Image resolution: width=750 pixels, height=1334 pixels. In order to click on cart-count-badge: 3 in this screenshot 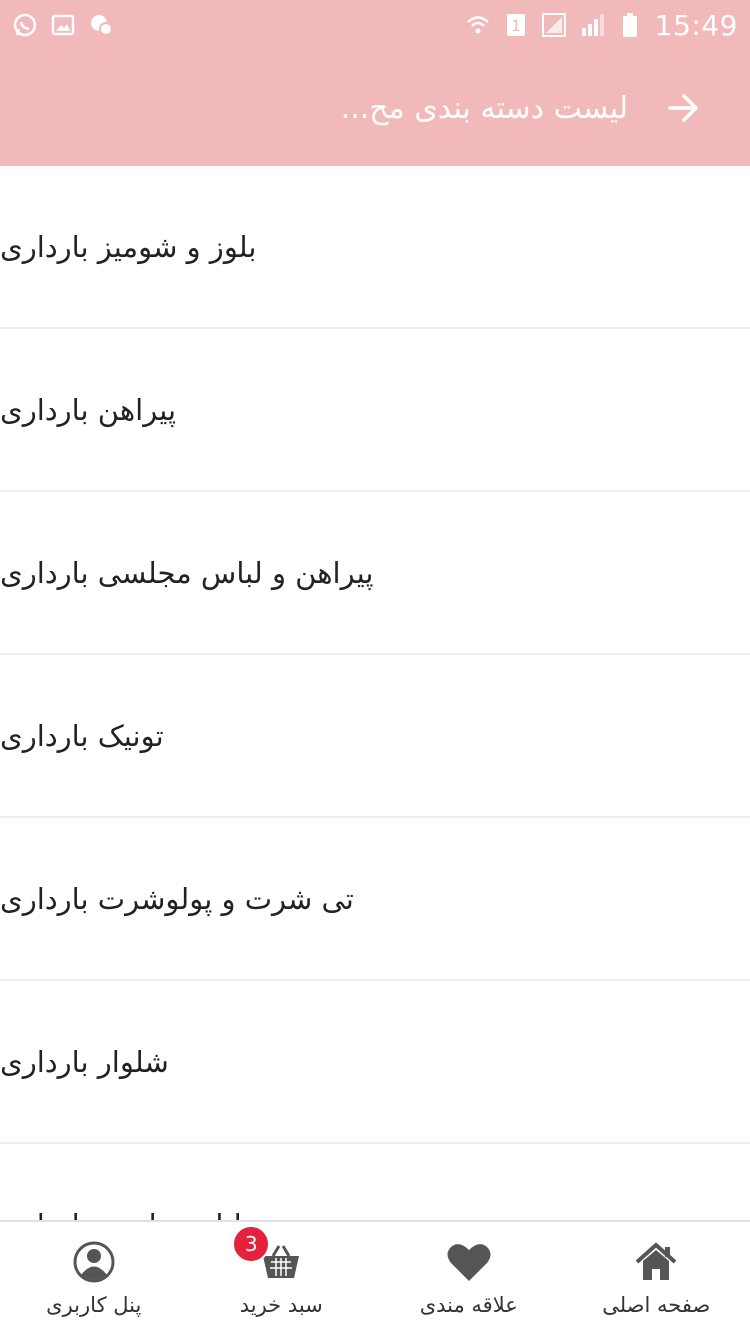, I will do `click(251, 1244)`.